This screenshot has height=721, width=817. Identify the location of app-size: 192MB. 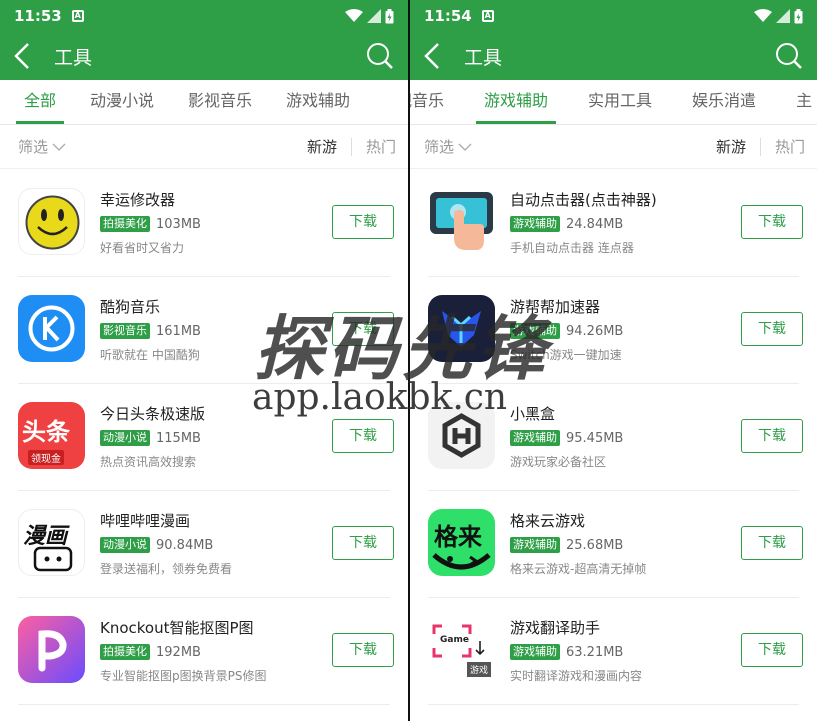
(178, 652).